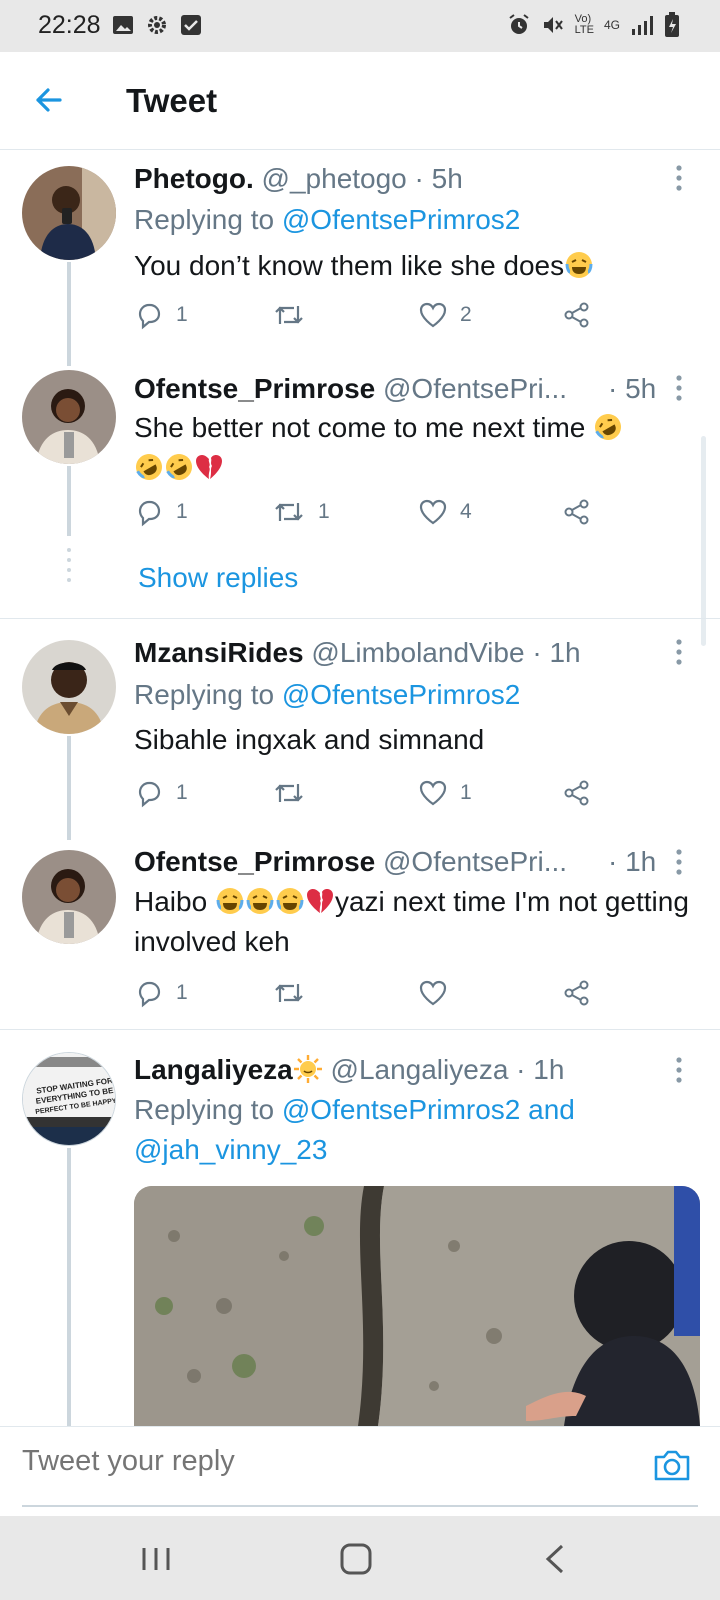  Describe the element at coordinates (307, 1069) in the screenshot. I see `sun-emoji-icon` at that location.